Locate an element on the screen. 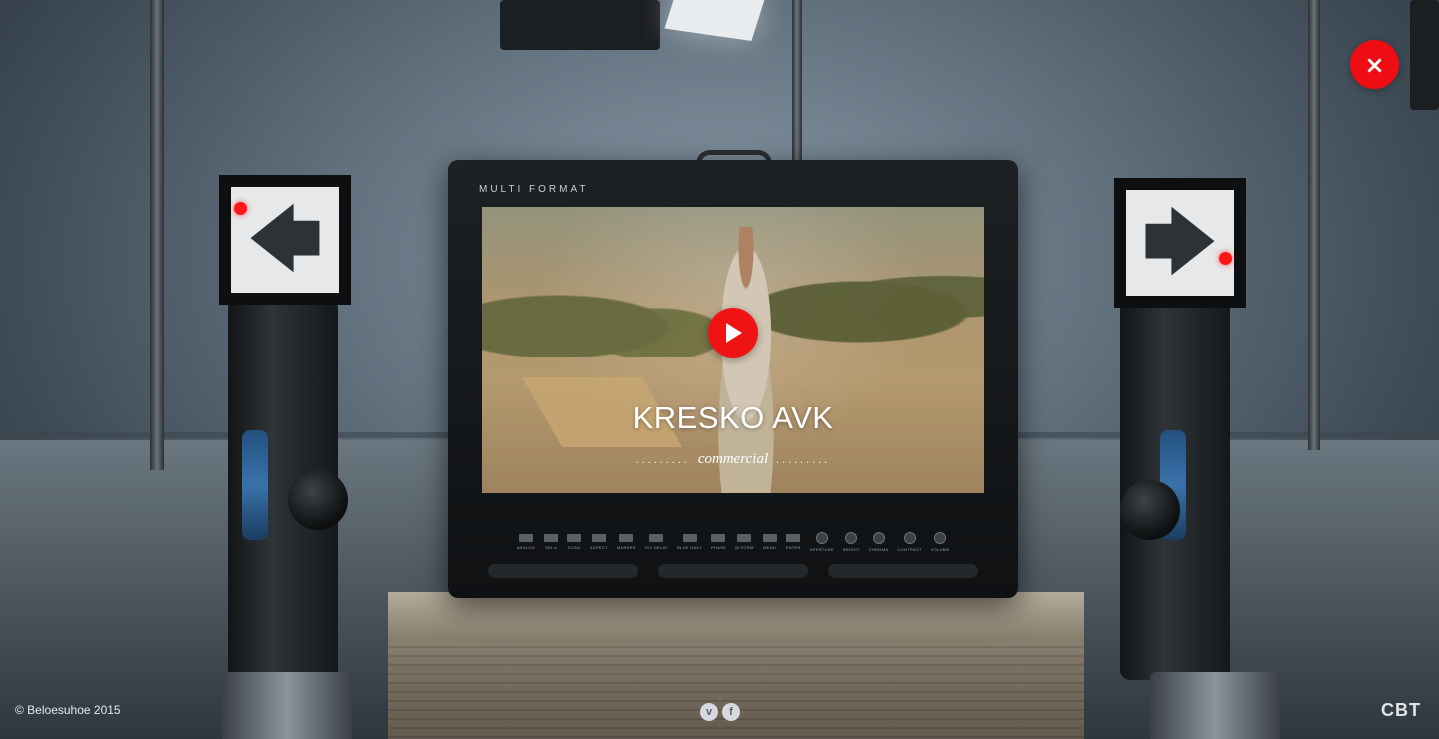  monitor-control-label: MARKER is located at coordinates (626, 547).